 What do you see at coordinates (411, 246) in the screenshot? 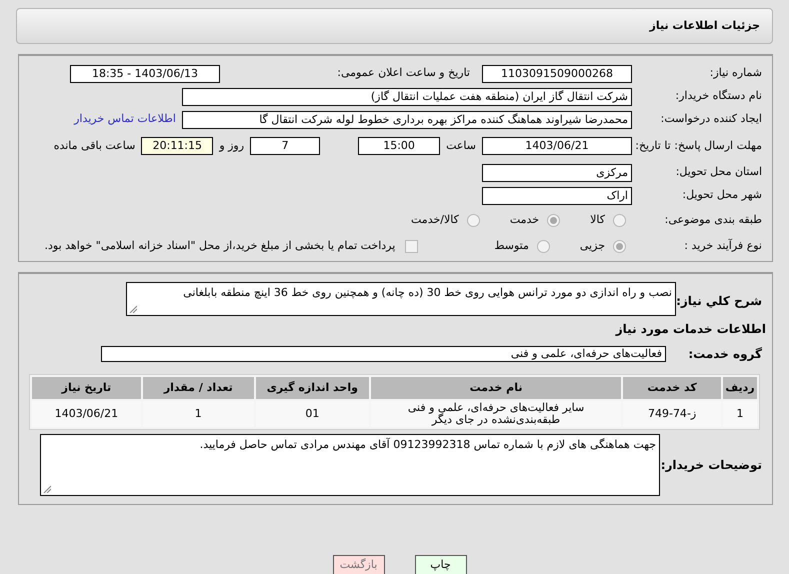
I see `checkbox` at bounding box center [411, 246].